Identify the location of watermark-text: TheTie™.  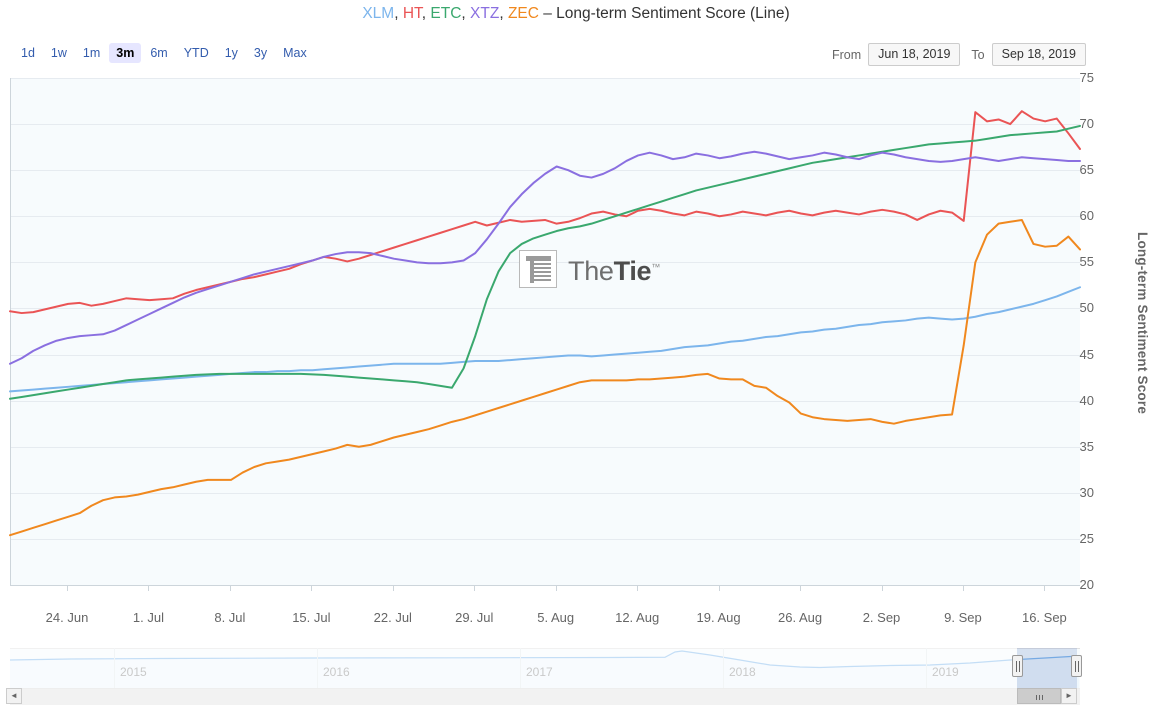
(614, 269).